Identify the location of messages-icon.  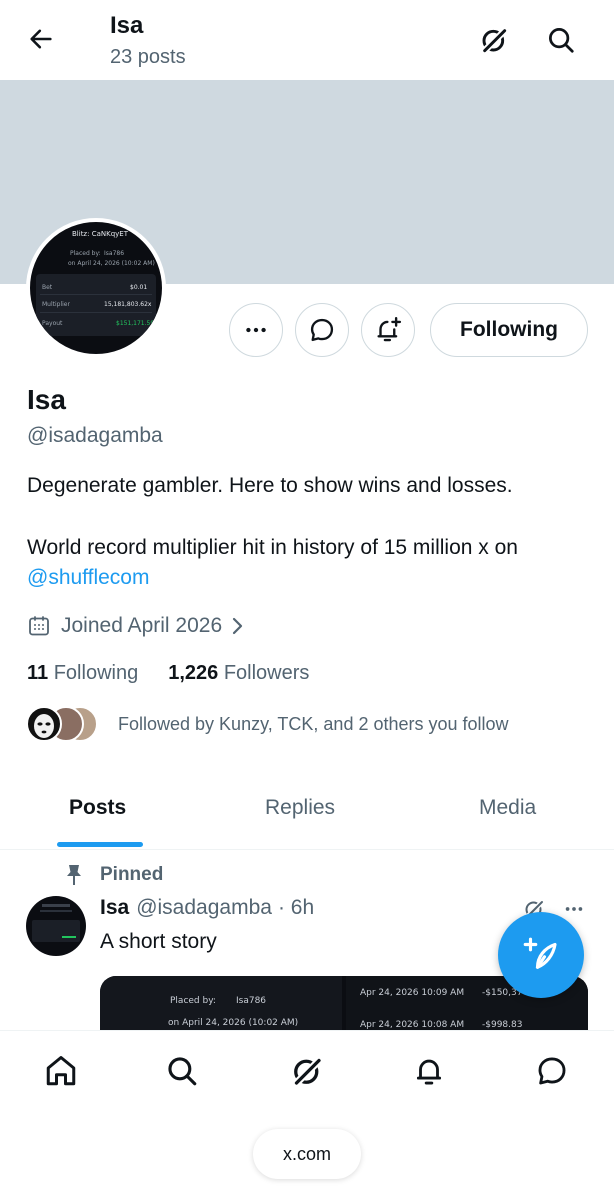
(552, 1071).